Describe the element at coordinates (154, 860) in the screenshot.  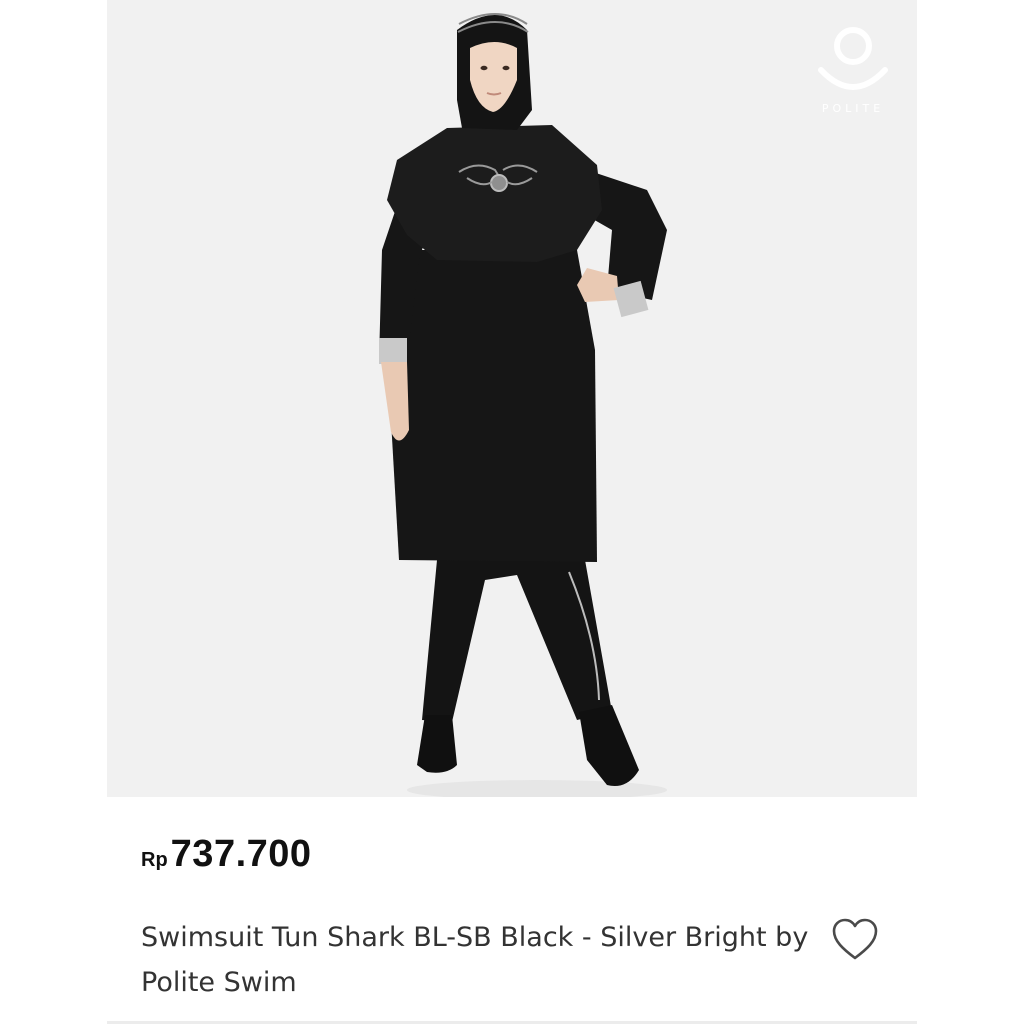
I see `price-currency: Rp` at that location.